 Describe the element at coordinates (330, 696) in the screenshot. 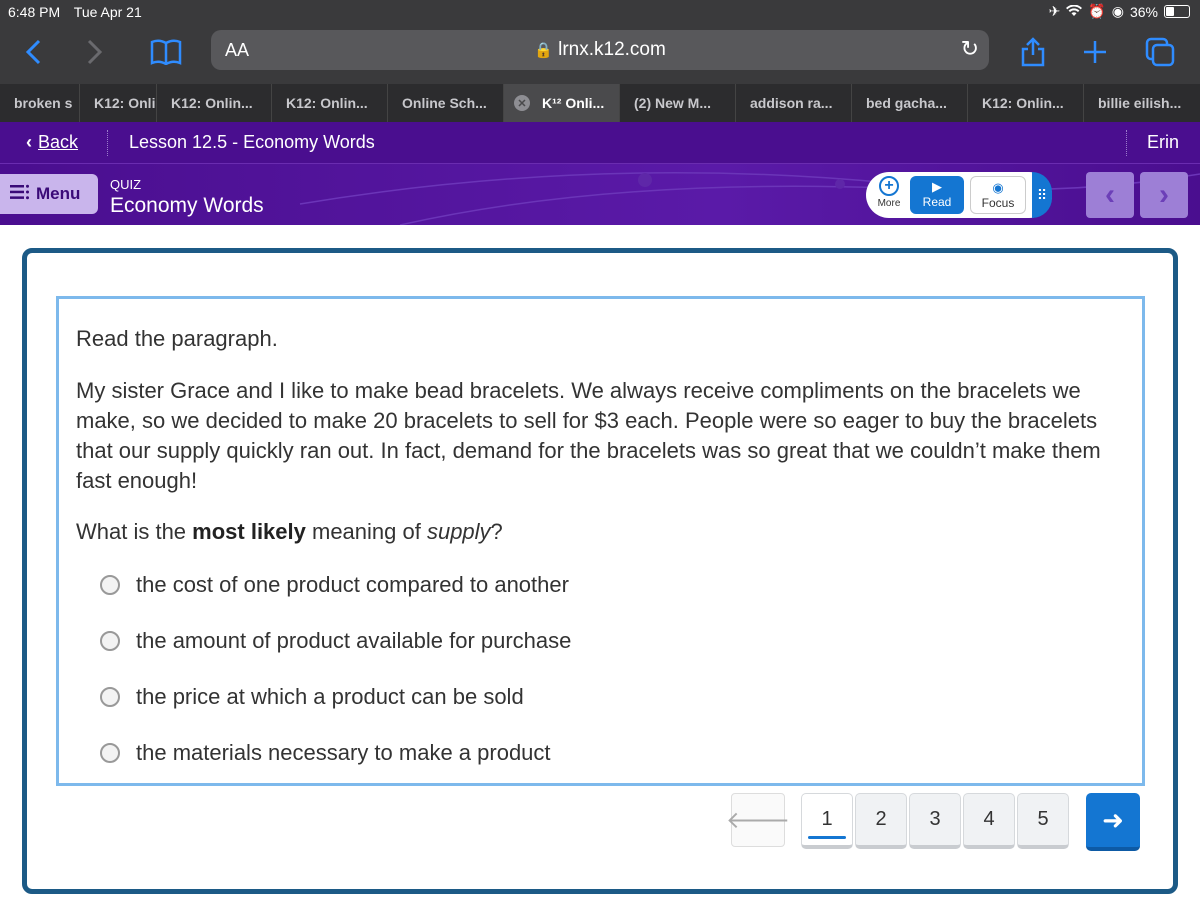

I see `answer-option-label: the price at which a product can be sold` at that location.